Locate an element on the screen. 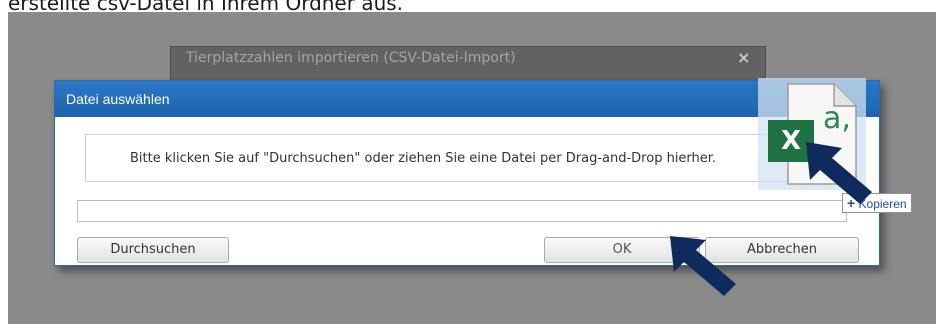 The width and height of the screenshot is (952, 324). arrow-icon-file is located at coordinates (839, 173).